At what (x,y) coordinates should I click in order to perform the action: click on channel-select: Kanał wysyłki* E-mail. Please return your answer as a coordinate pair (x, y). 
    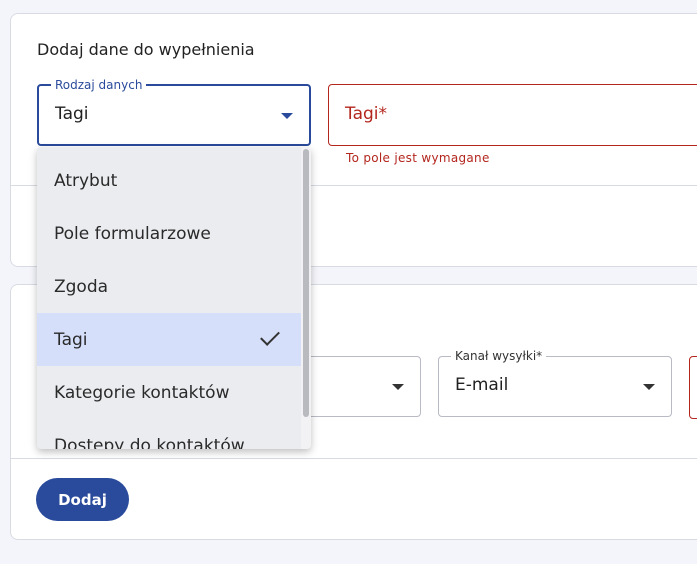
    Looking at the image, I should click on (555, 383).